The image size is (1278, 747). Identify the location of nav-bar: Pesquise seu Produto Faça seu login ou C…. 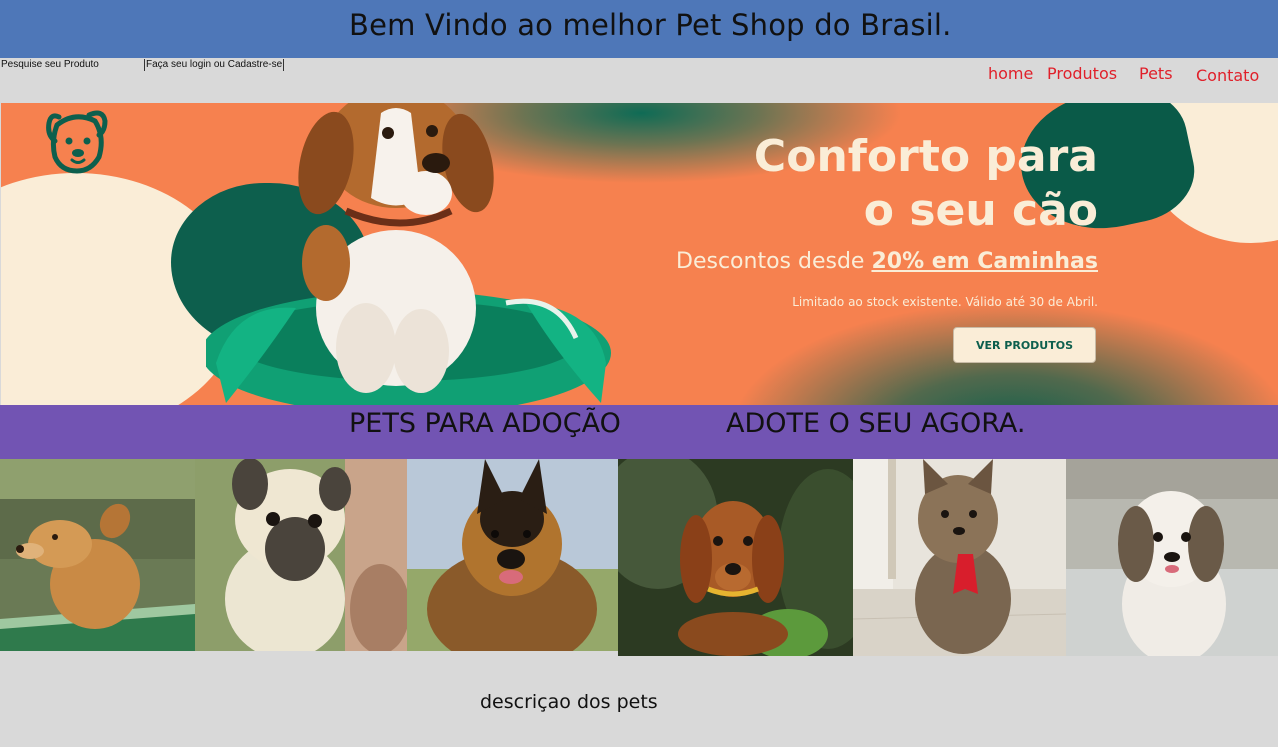
(639, 80).